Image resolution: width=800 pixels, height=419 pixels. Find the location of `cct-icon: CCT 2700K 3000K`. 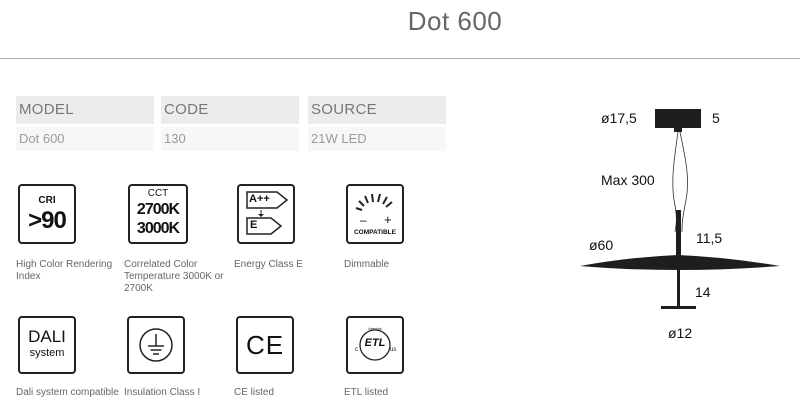

cct-icon: CCT 2700K 3000K is located at coordinates (158, 214).